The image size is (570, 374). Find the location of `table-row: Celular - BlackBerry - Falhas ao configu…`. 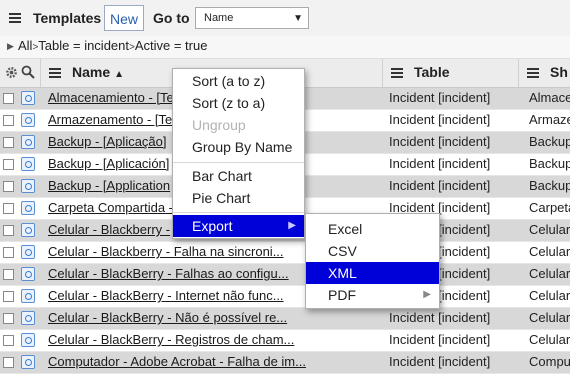

table-row: Celular - BlackBerry - Falhas ao configu… is located at coordinates (285, 275).